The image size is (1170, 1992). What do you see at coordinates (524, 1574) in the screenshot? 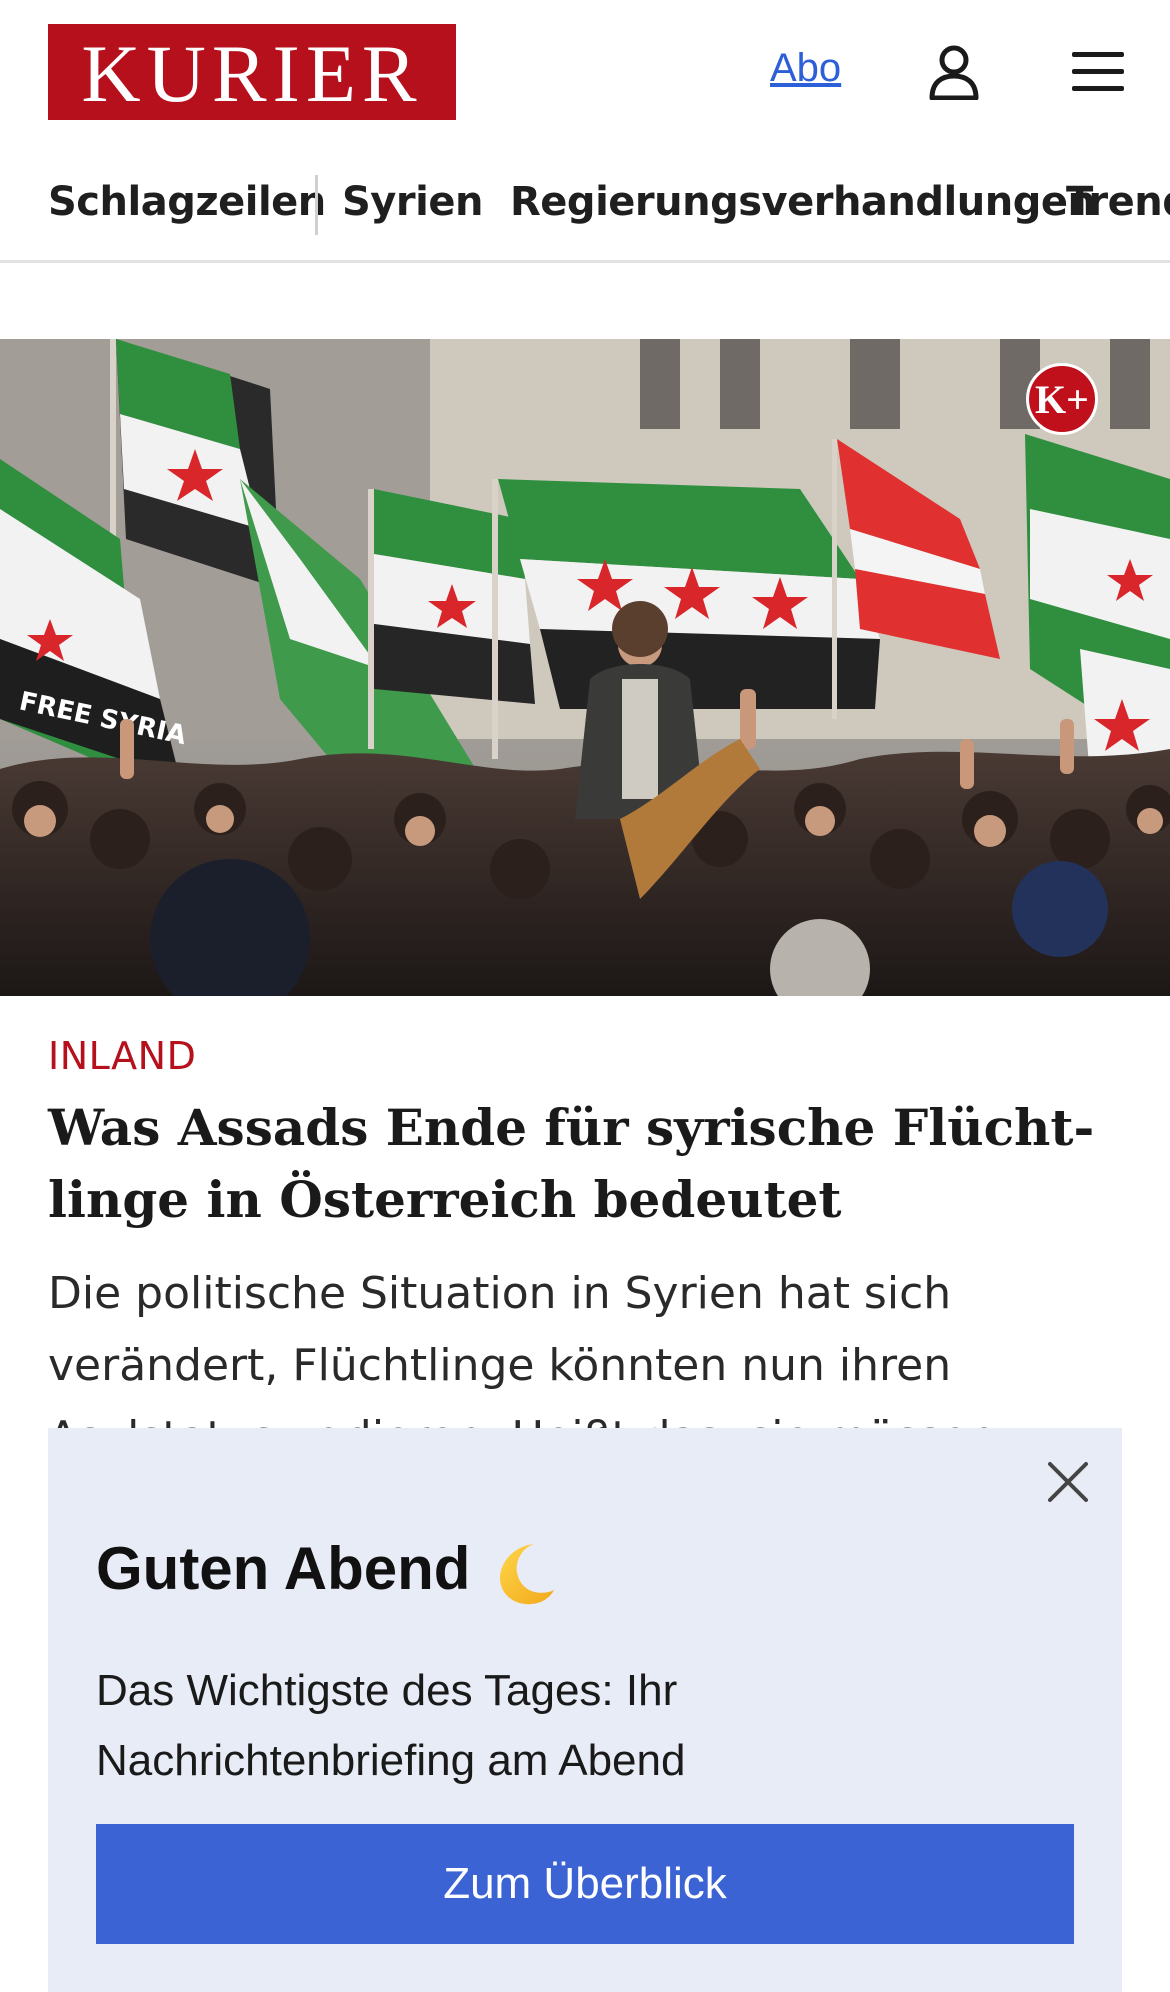
I see `crescent-moon-icon` at bounding box center [524, 1574].